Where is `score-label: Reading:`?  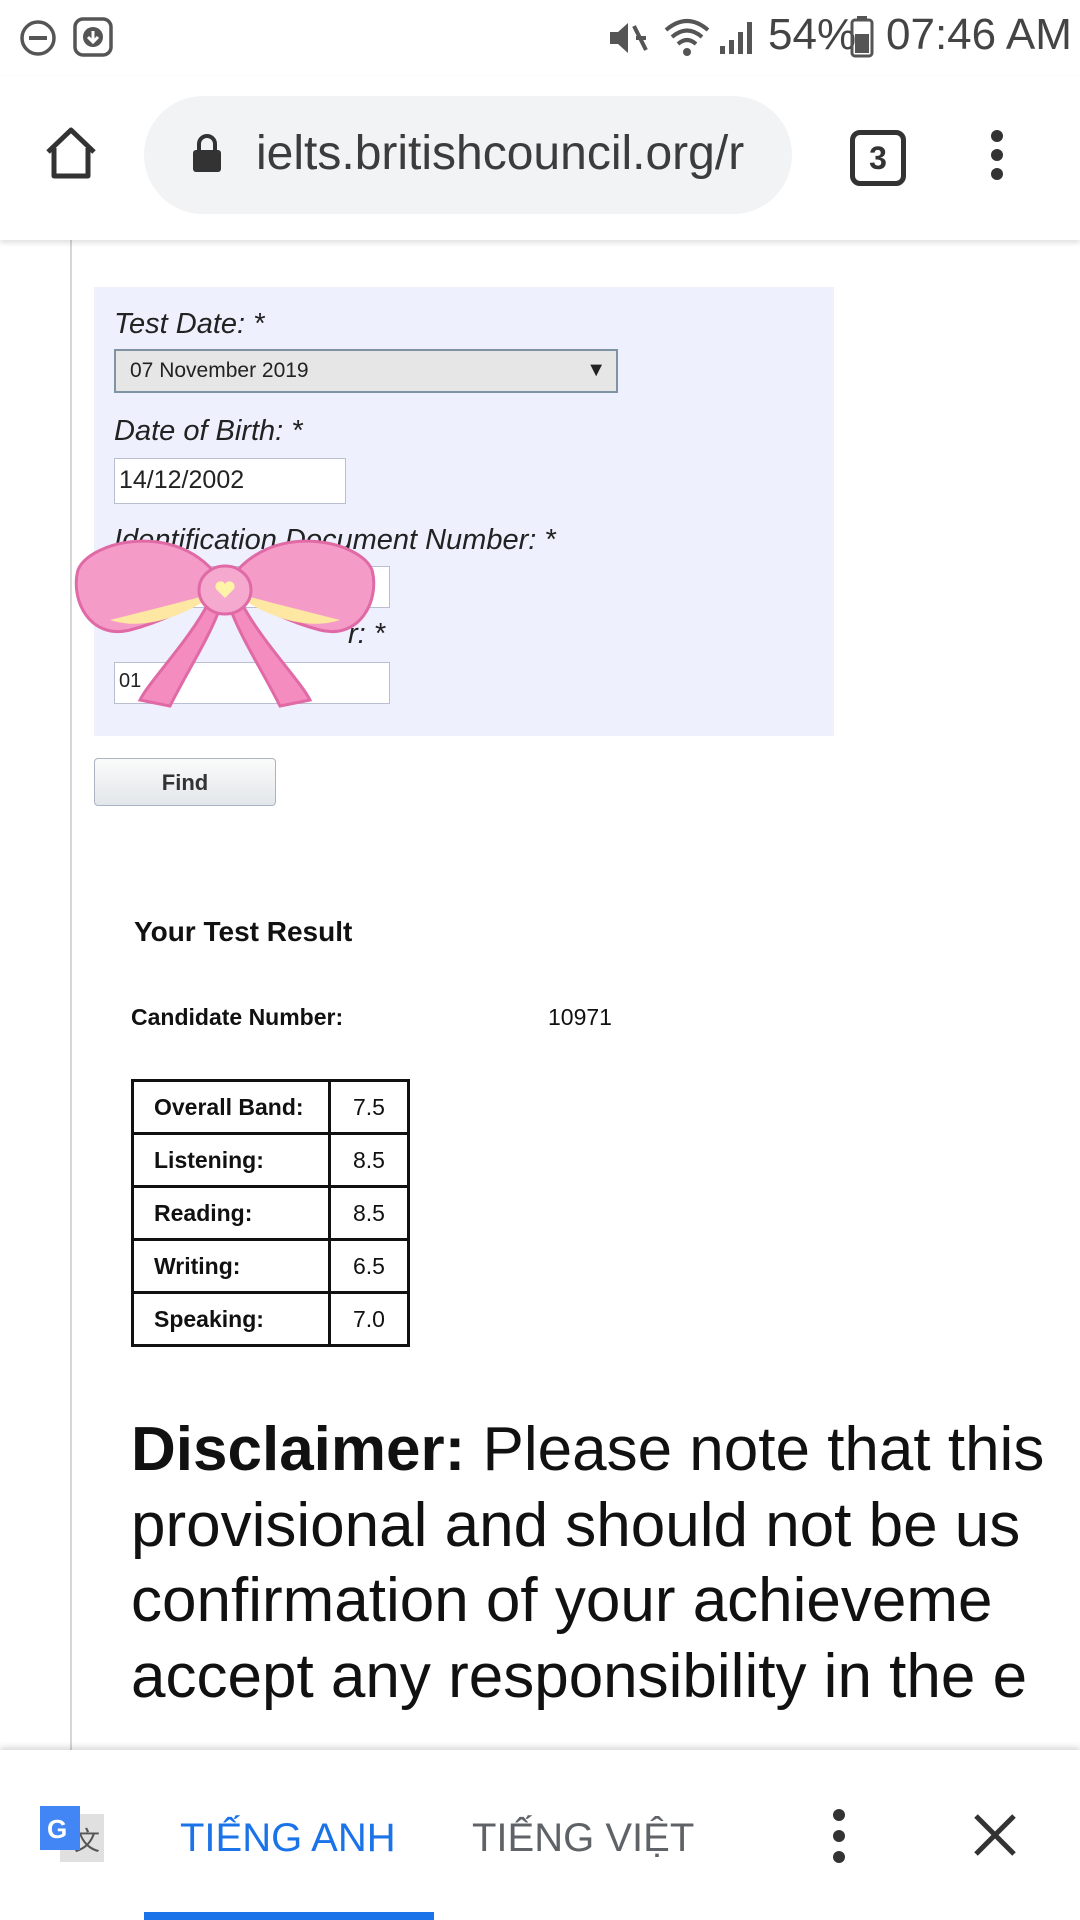 score-label: Reading: is located at coordinates (231, 1213).